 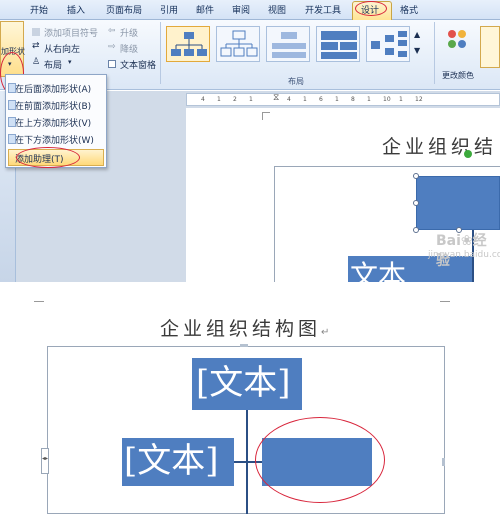 I want to click on menu-item-label: 在前面添加形状(B), so click(x=53, y=107).